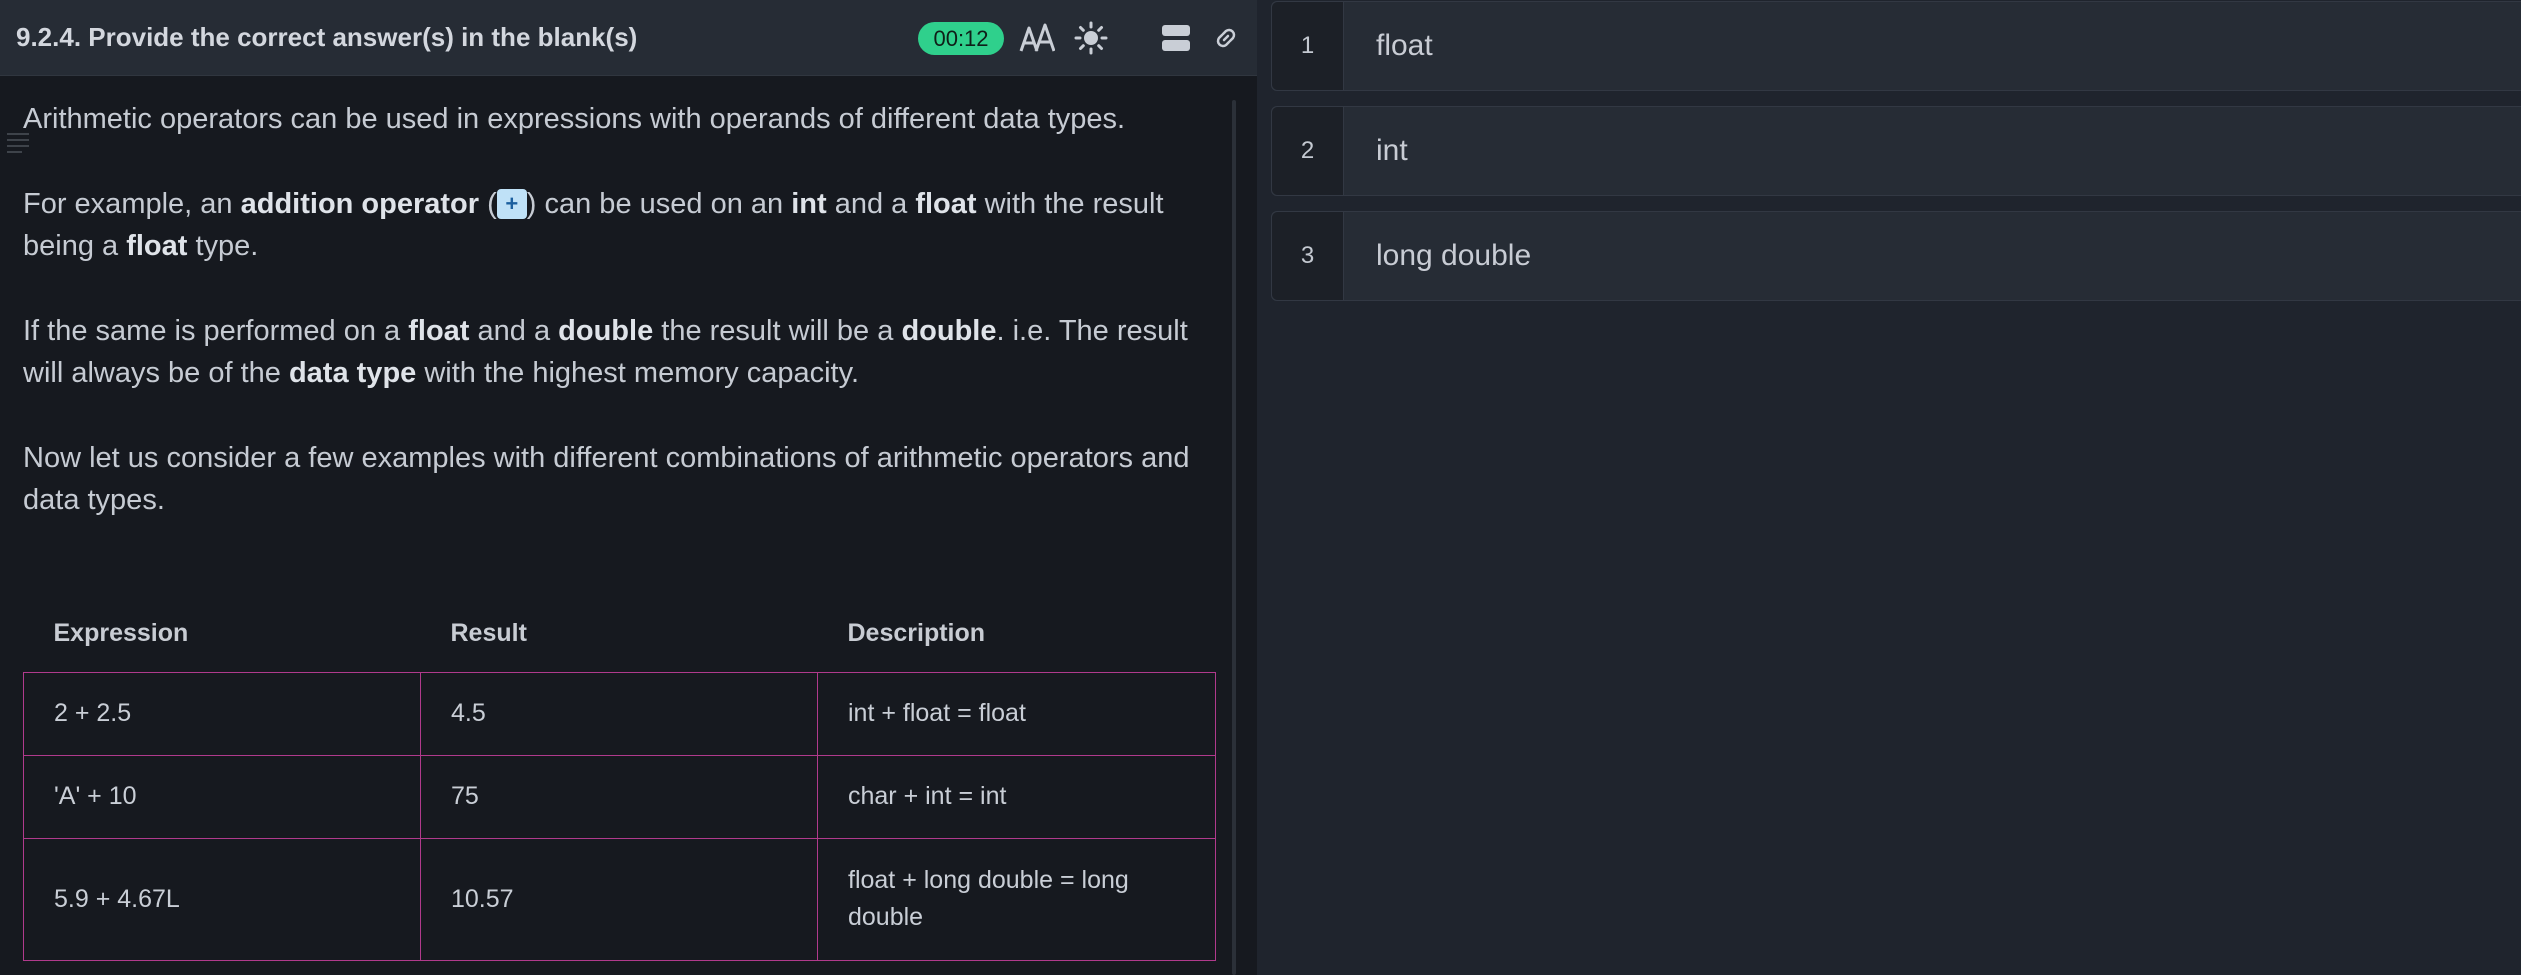  Describe the element at coordinates (1896, 46) in the screenshot. I see `answer-blank-1: 1 float` at that location.